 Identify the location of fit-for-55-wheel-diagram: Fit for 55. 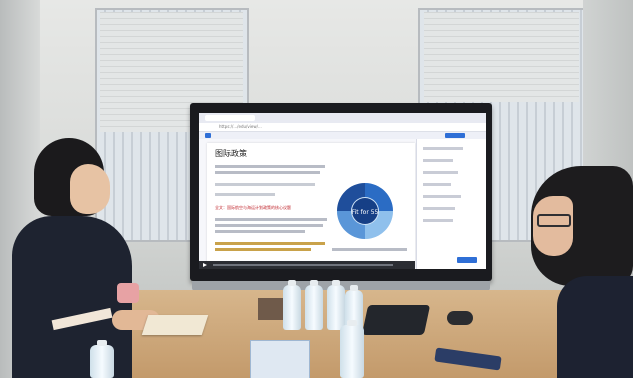
(365, 211).